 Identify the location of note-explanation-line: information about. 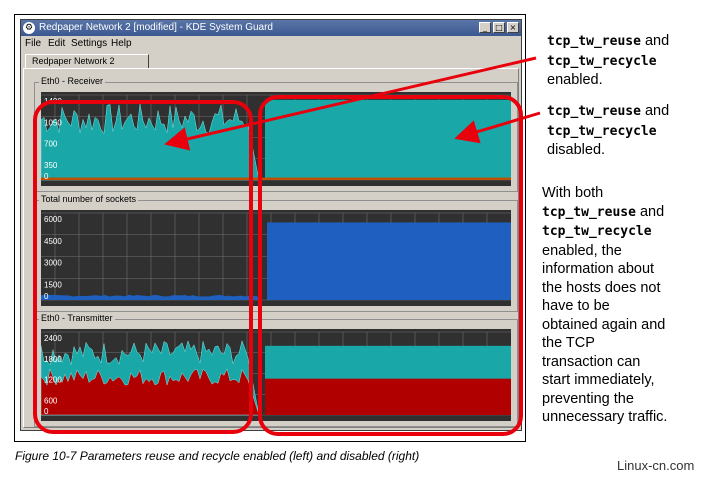
(598, 269).